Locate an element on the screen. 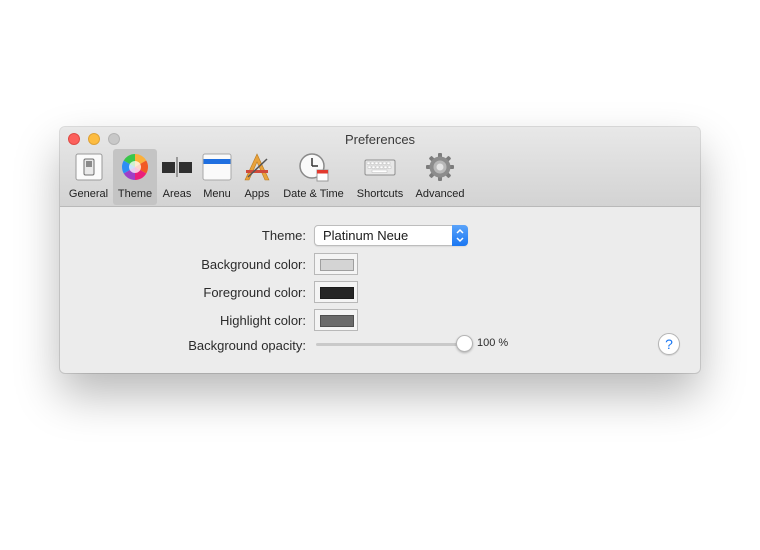 The height and width of the screenshot is (550, 760). theme-popup-value: Platinum Neue is located at coordinates (366, 235).